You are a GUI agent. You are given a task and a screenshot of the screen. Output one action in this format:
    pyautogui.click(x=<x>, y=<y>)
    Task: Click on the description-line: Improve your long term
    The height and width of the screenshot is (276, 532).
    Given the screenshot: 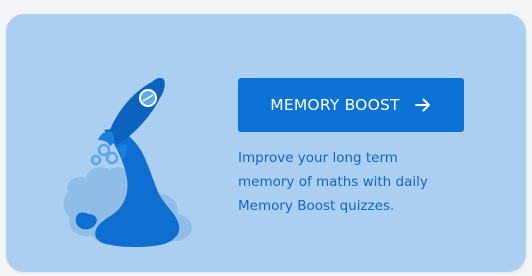 What is the action you would take?
    pyautogui.click(x=318, y=158)
    